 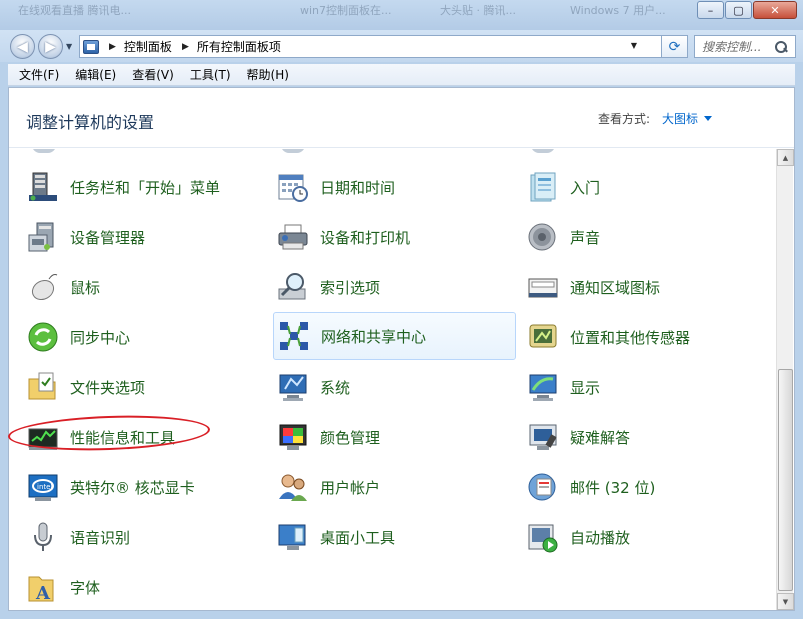 What do you see at coordinates (401, 118) in the screenshot?
I see `content-header: 调整计算机的设置 查看方式: 大图标` at bounding box center [401, 118].